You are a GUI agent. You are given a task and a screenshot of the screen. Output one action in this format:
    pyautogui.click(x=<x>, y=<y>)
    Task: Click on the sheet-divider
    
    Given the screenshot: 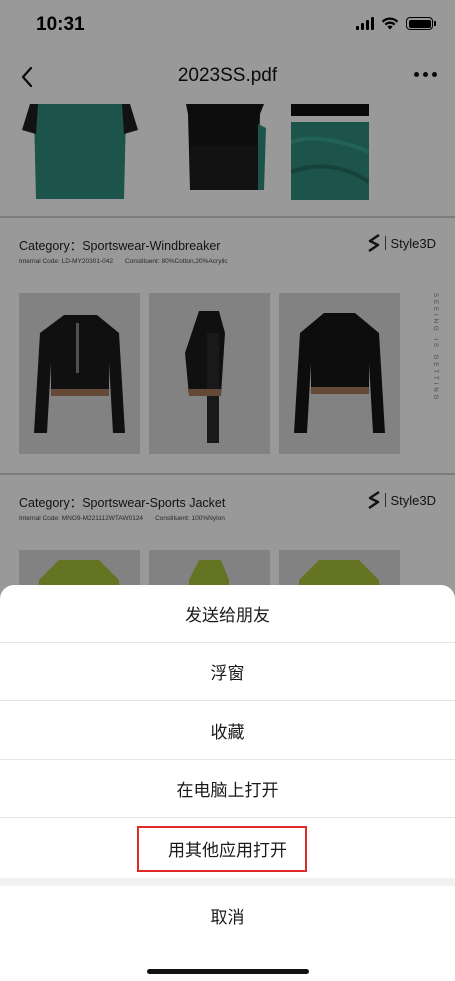 What is the action you would take?
    pyautogui.click(x=227, y=882)
    